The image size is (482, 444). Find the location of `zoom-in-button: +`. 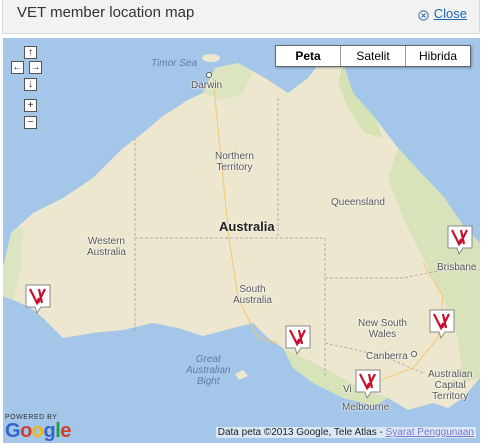

zoom-in-button: + is located at coordinates (30, 105).